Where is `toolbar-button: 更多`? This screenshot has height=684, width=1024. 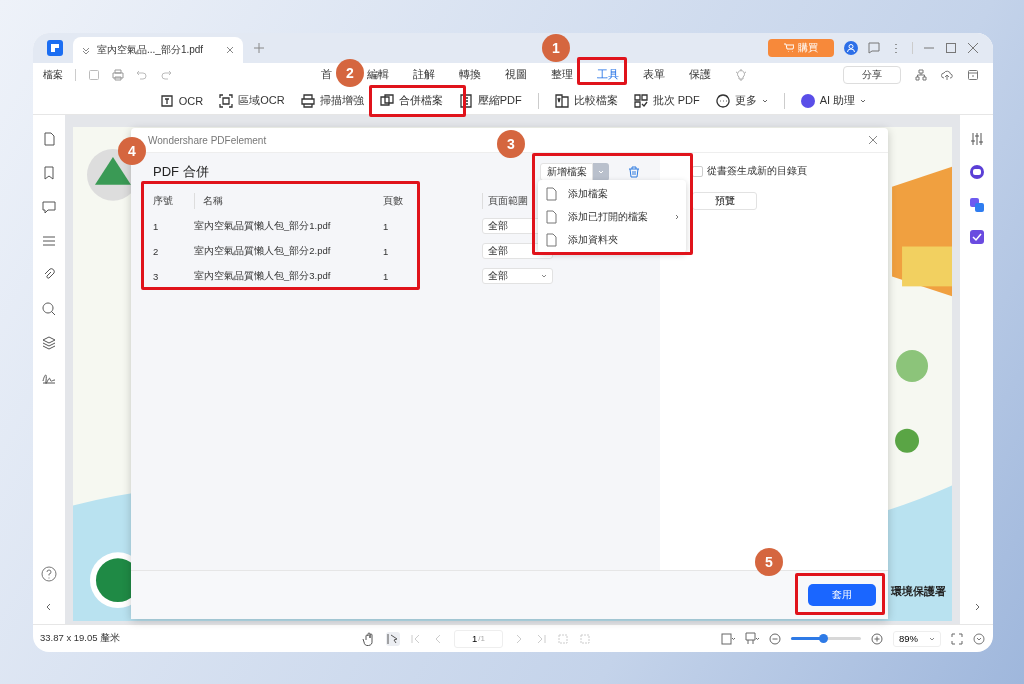 toolbar-button: 更多 is located at coordinates (750, 100).